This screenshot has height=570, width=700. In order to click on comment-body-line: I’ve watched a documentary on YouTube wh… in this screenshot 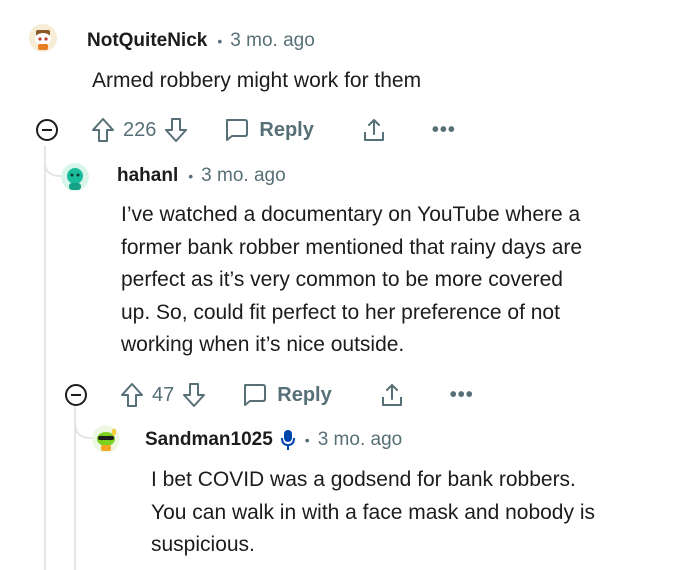, I will do `click(351, 214)`.